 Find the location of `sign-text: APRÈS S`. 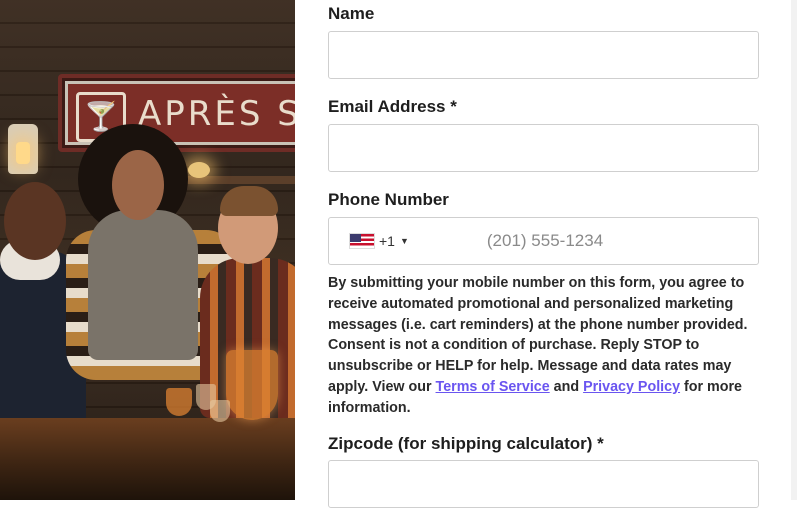

sign-text: APRÈS S is located at coordinates (216, 114).